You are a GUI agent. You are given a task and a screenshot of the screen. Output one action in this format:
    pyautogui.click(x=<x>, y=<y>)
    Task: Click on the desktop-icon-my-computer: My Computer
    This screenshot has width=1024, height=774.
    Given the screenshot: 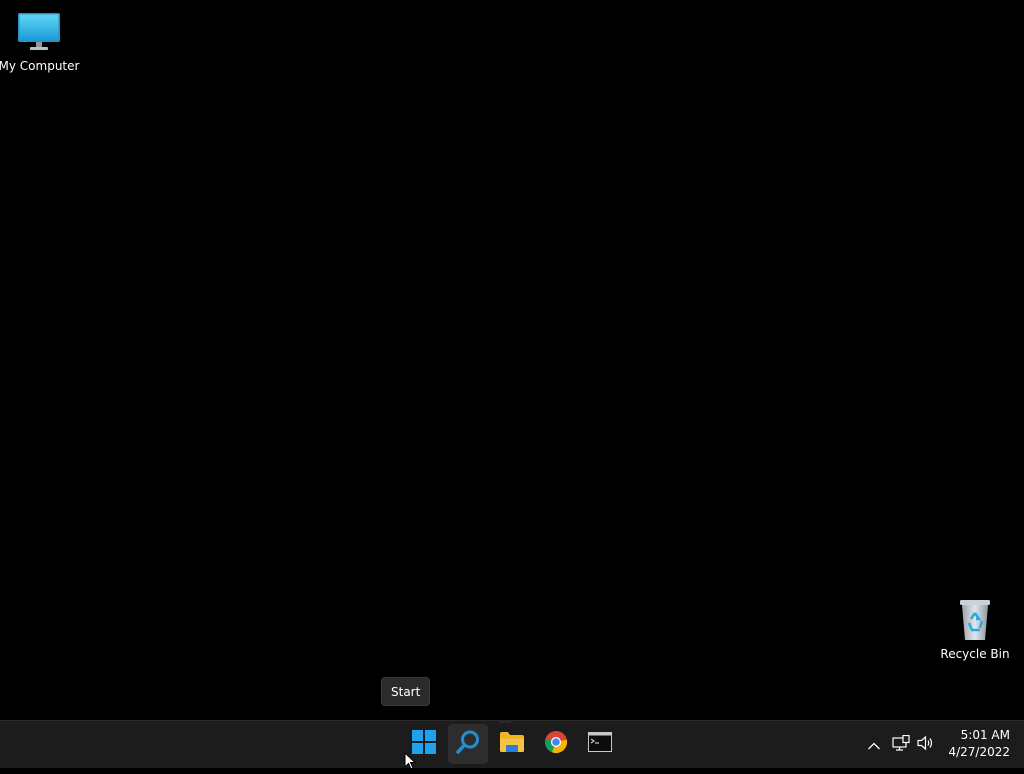 What is the action you would take?
    pyautogui.click(x=40, y=40)
    